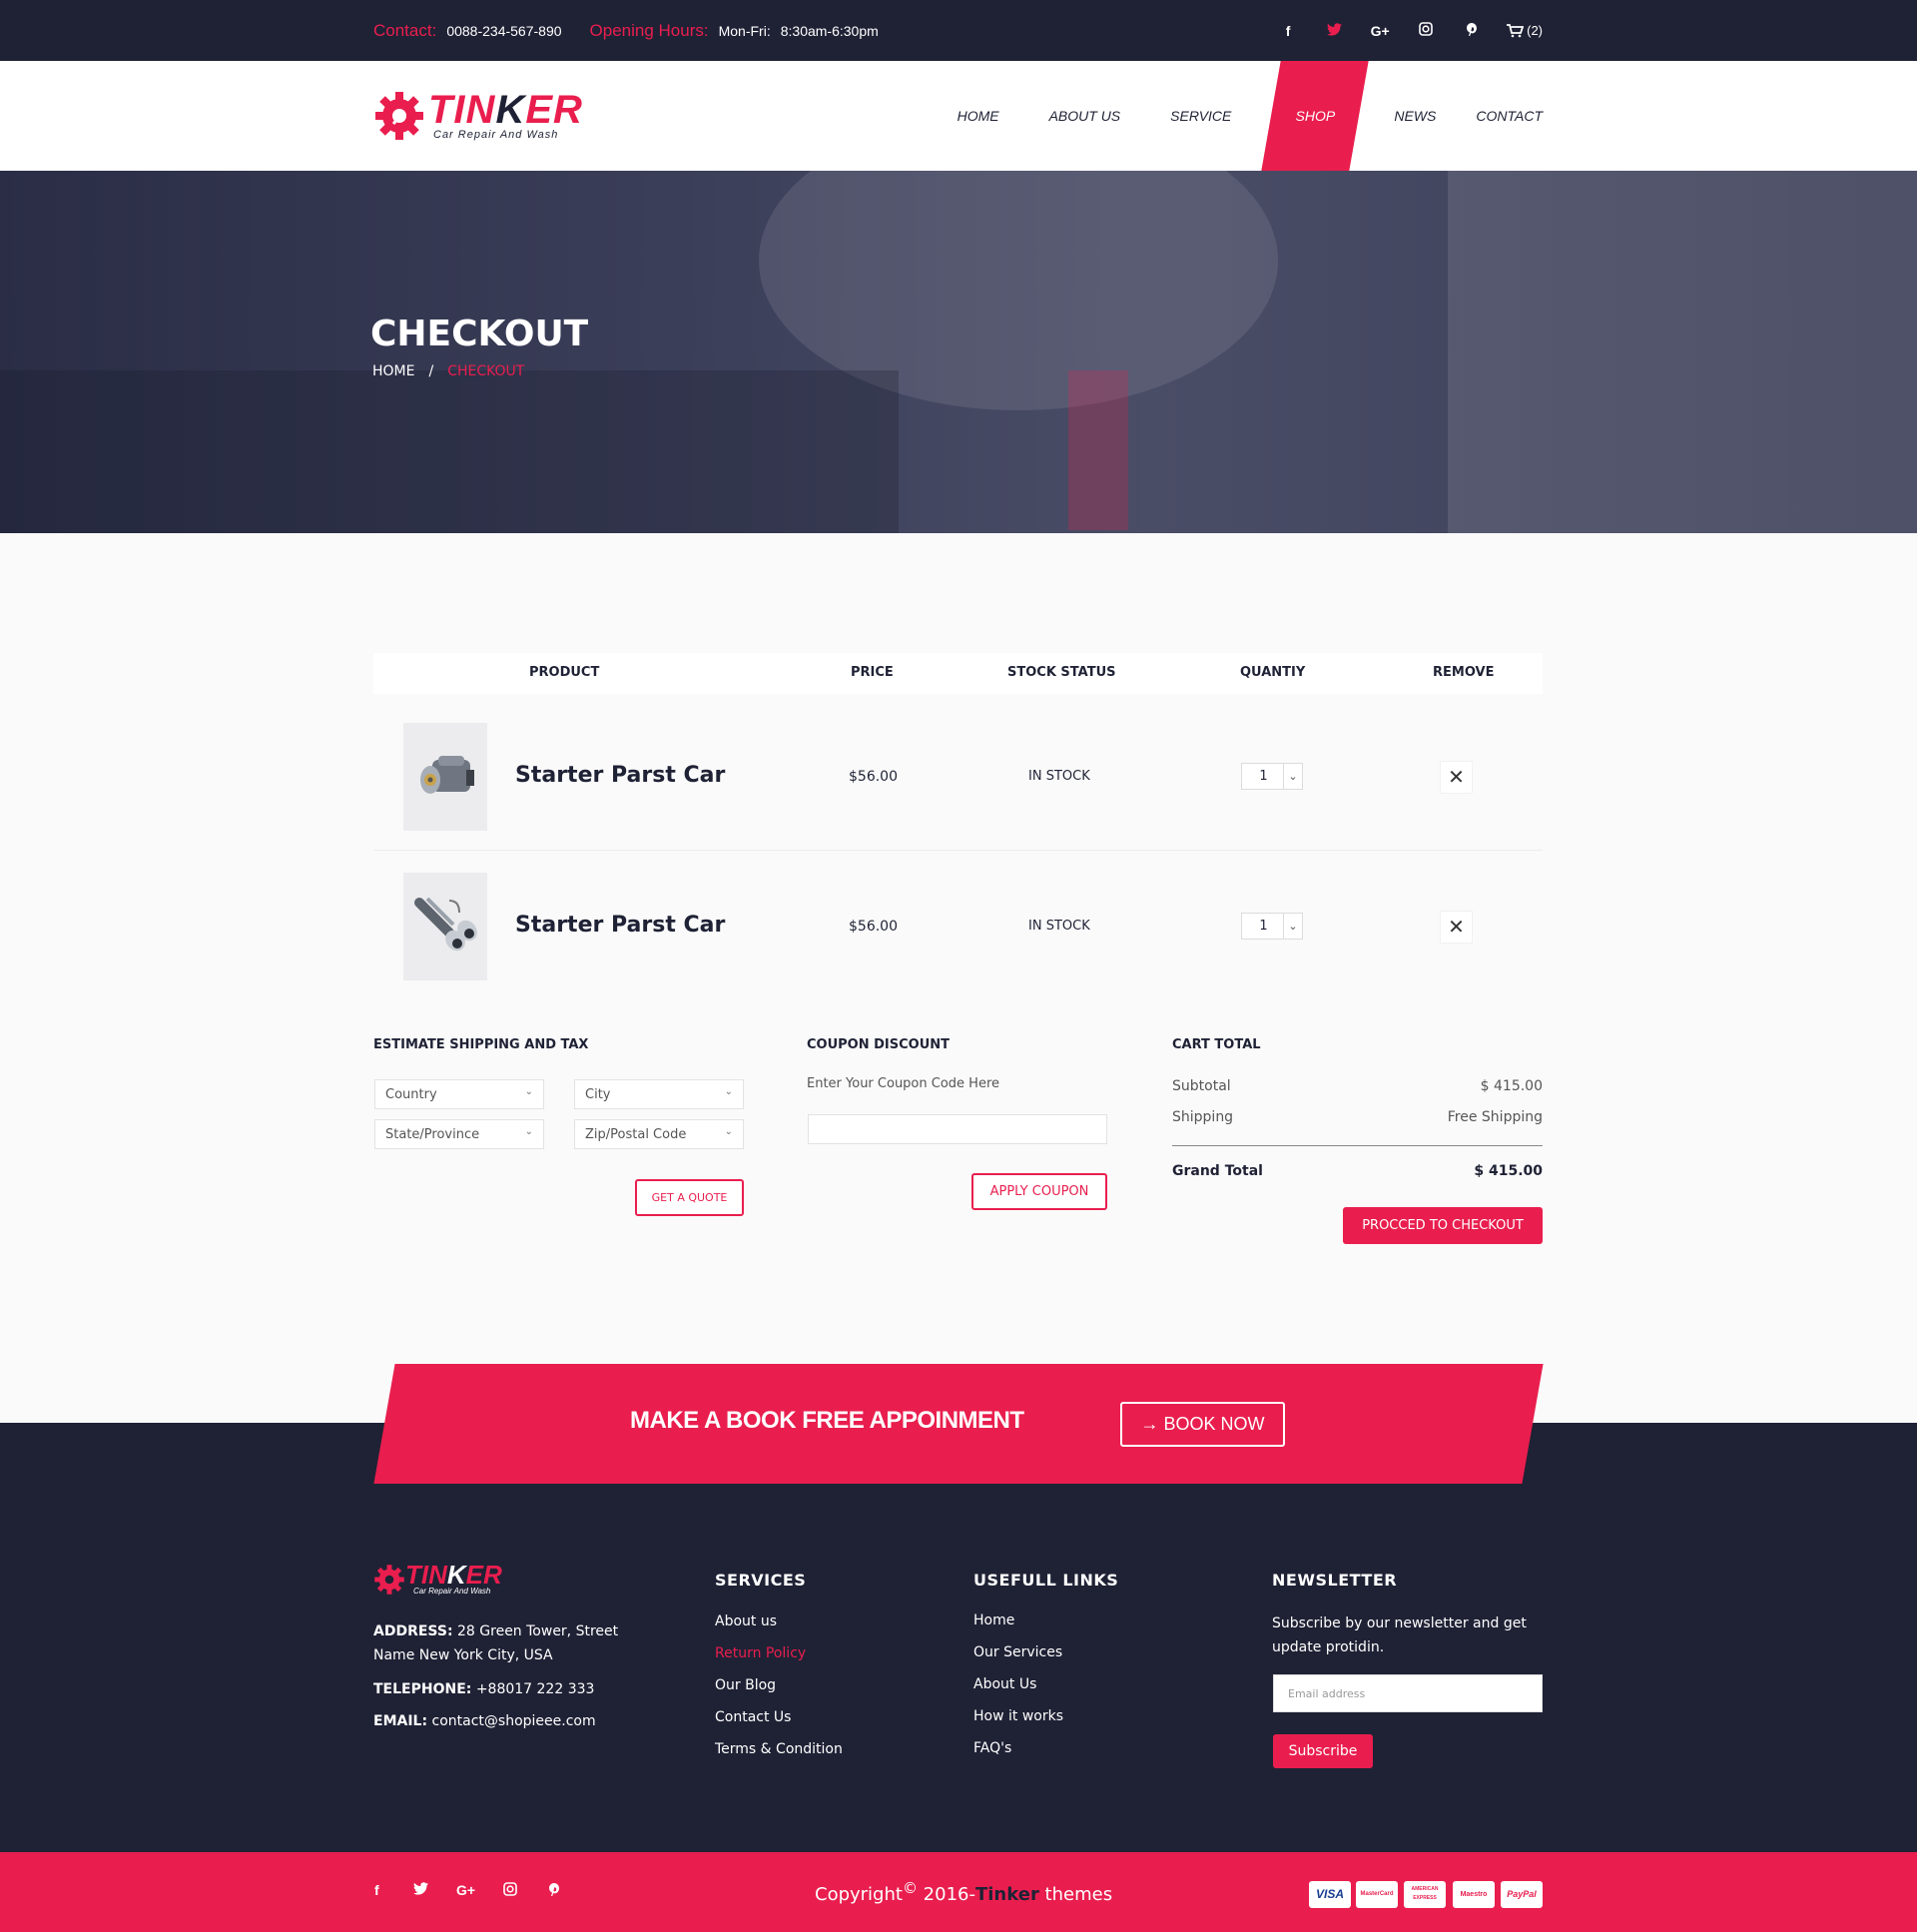  I want to click on totals-divider, so click(1357, 1146).